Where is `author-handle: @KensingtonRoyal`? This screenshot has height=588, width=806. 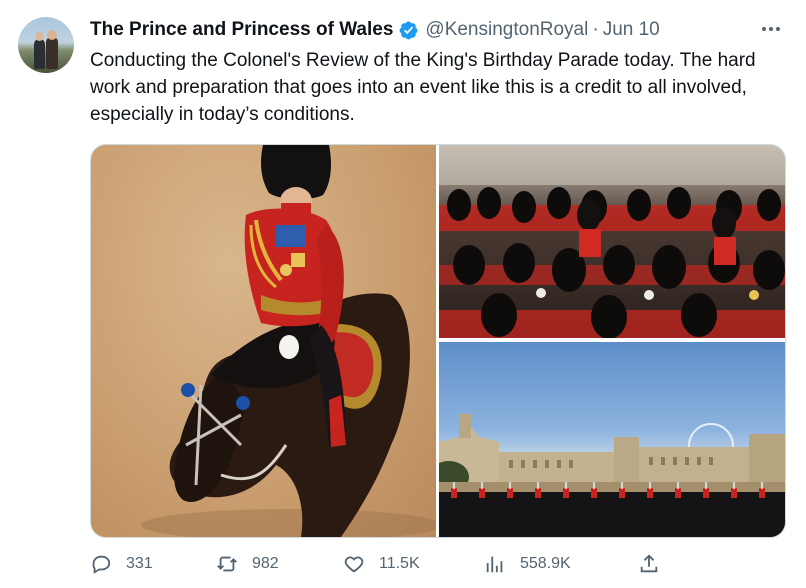
author-handle: @KensingtonRoyal is located at coordinates (506, 30).